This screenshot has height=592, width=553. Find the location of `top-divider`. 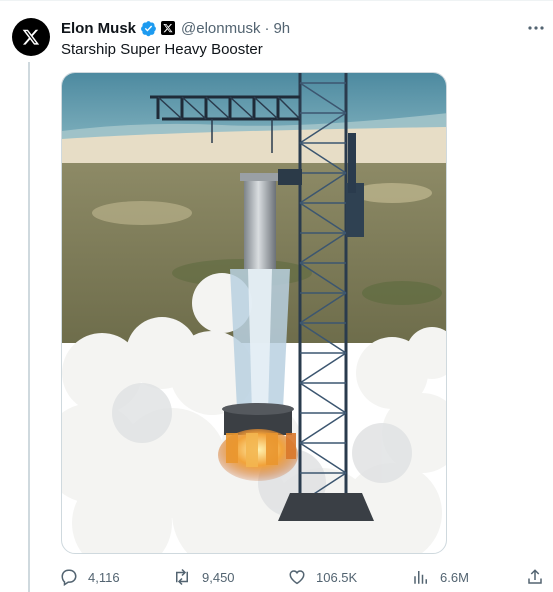

top-divider is located at coordinates (276, 0).